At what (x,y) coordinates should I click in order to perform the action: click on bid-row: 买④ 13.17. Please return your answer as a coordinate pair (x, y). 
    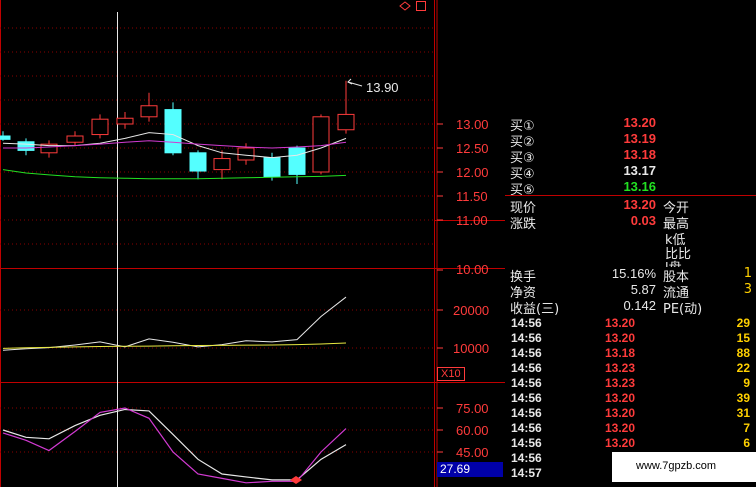
    Looking at the image, I should click on (630, 172).